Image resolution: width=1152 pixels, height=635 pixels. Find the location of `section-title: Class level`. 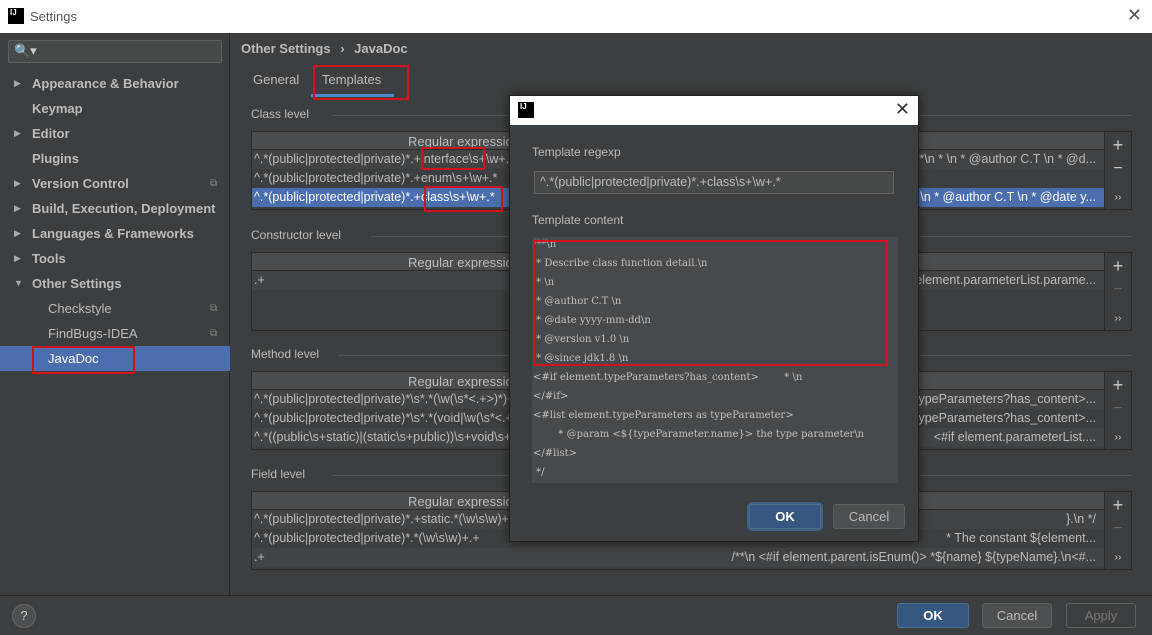

section-title: Class level is located at coordinates (280, 114).